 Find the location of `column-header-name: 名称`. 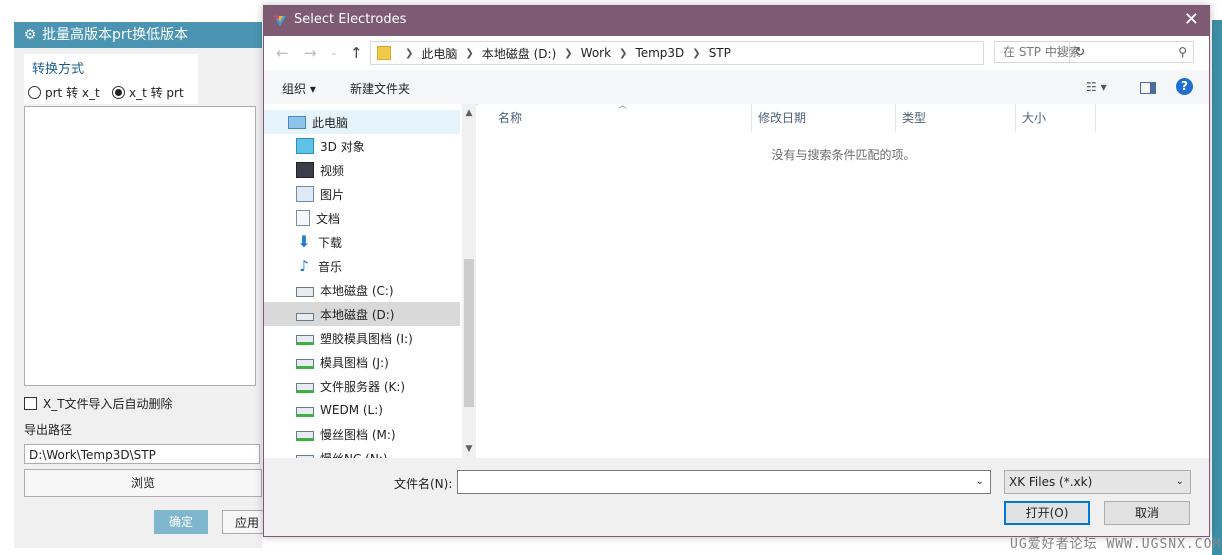

column-header-name: 名称 is located at coordinates (622, 118).